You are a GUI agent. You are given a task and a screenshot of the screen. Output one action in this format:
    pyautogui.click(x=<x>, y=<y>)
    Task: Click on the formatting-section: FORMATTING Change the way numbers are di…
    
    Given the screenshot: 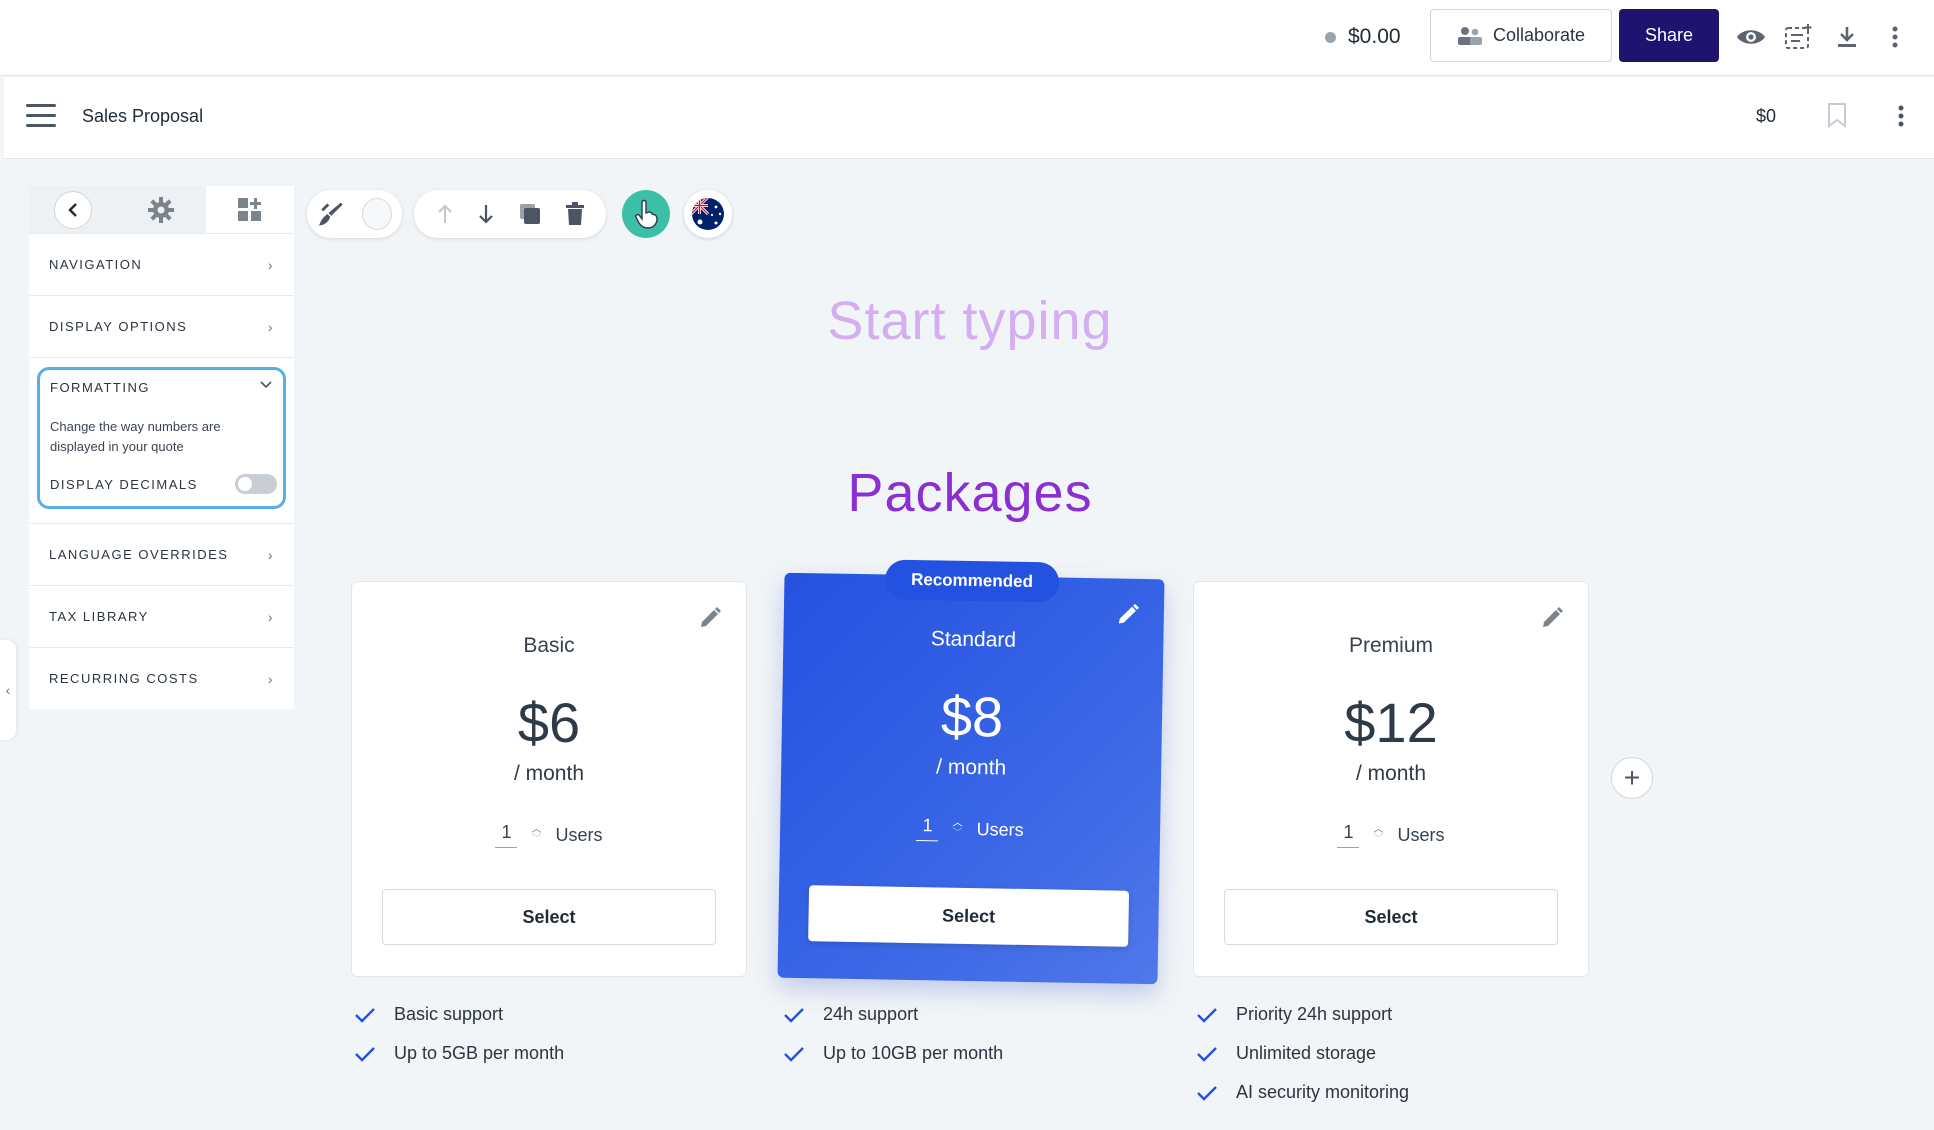 What is the action you would take?
    pyautogui.click(x=161, y=438)
    